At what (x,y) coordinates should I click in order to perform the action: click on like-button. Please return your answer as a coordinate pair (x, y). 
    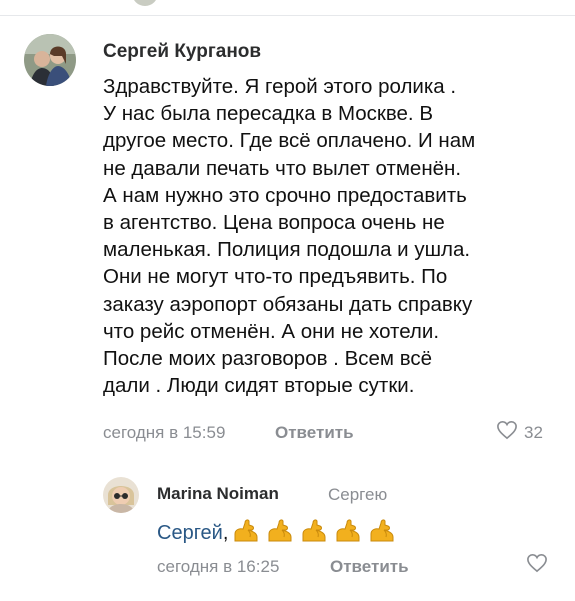
    Looking at the image, I should click on (537, 565).